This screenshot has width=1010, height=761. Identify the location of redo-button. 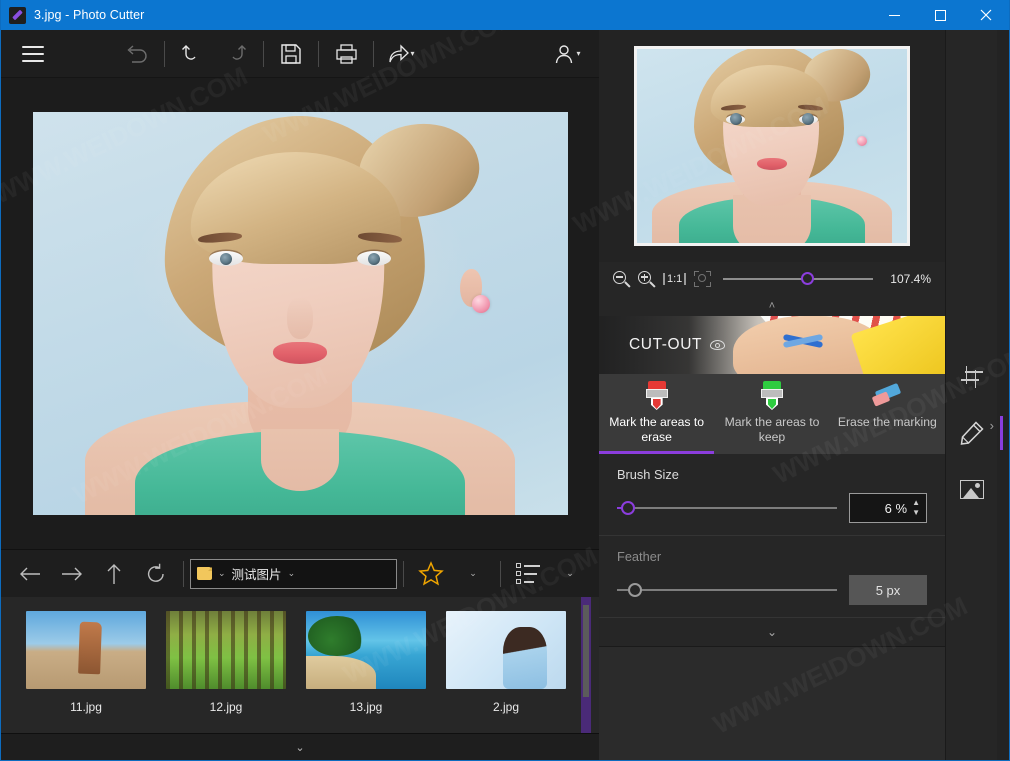
(236, 54).